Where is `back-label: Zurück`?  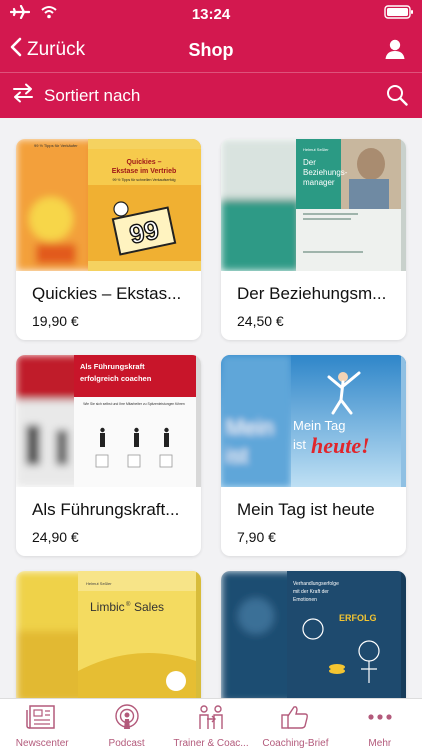
back-label: Zurück is located at coordinates (56, 49).